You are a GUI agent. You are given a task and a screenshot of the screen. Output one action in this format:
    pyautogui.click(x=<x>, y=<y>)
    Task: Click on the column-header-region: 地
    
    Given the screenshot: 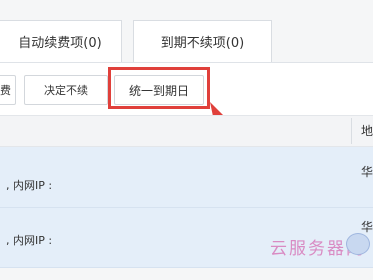 What is the action you would take?
    pyautogui.click(x=367, y=131)
    